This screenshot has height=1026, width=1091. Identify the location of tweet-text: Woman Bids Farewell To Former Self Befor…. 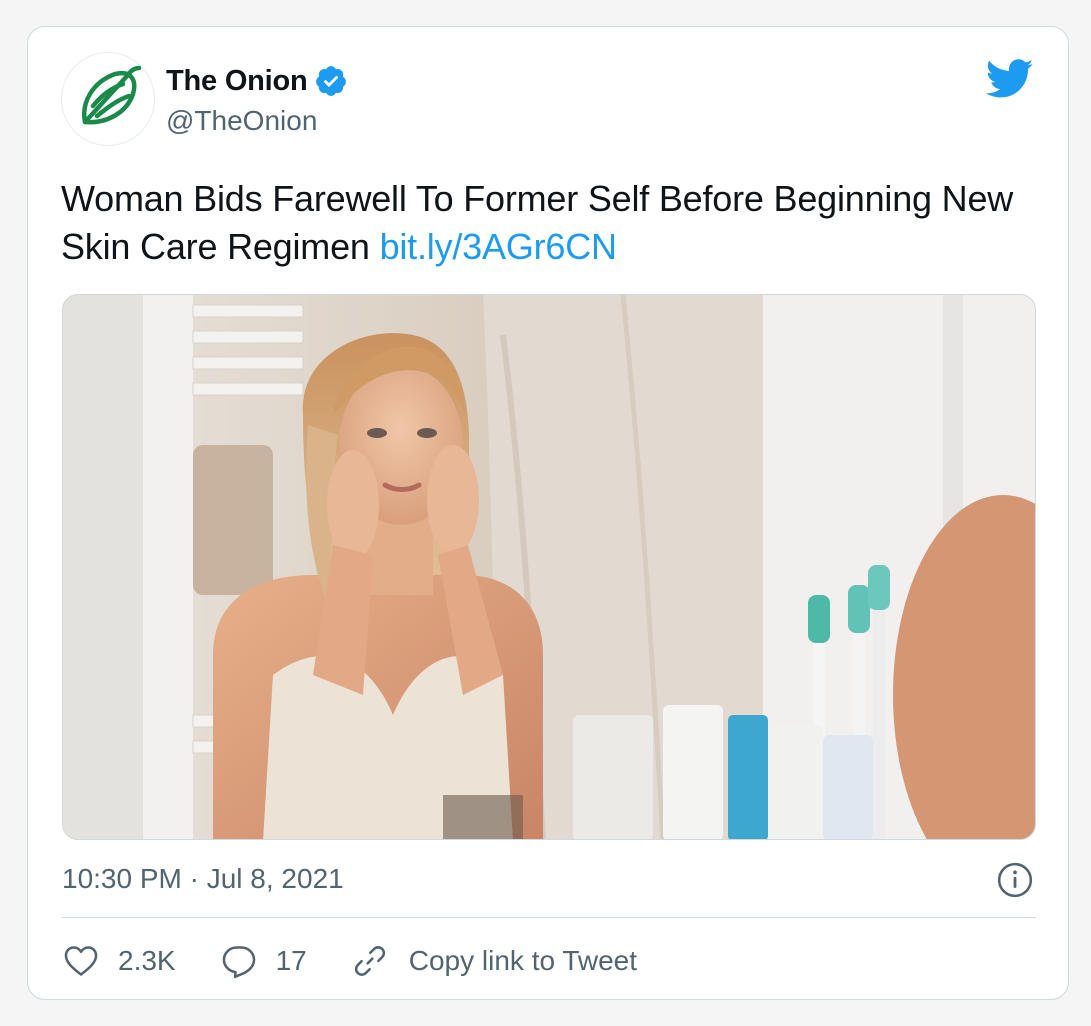
(551, 223).